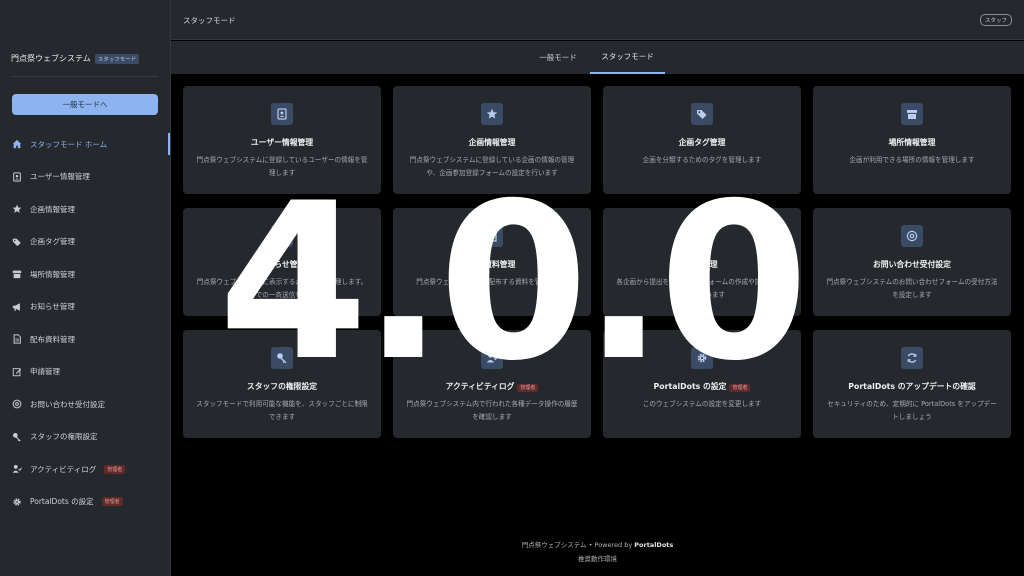  I want to click on sidebar-item-label: 配布資料管理, so click(52, 339).